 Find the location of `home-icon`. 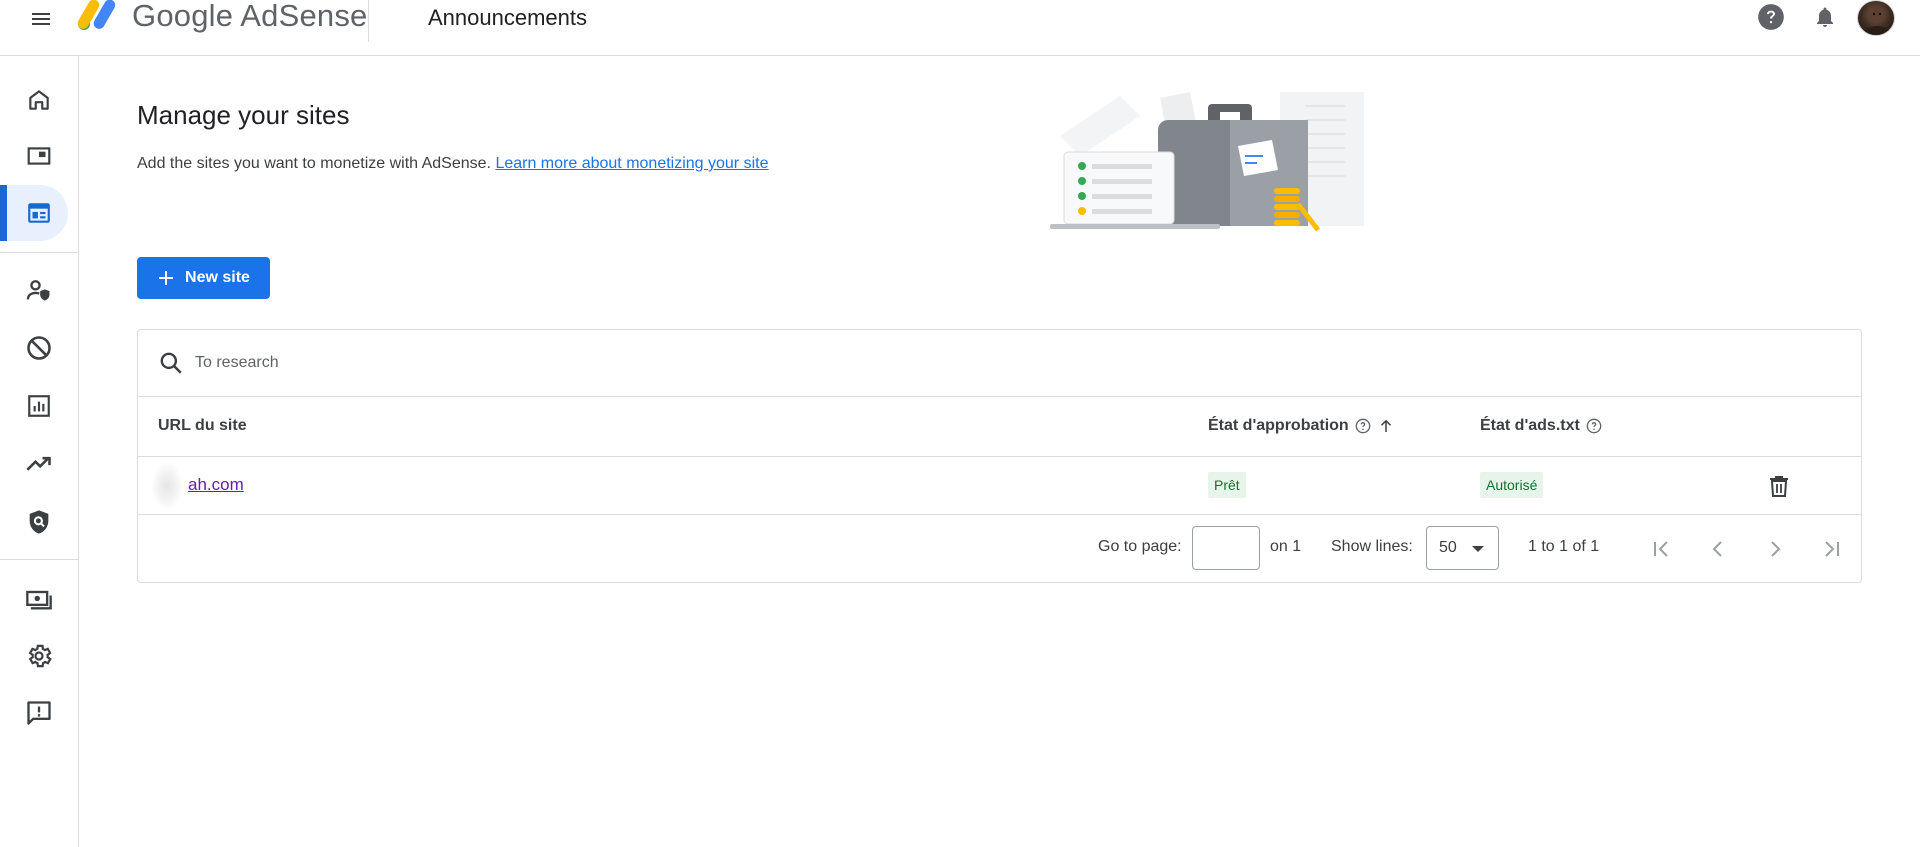

home-icon is located at coordinates (39, 100).